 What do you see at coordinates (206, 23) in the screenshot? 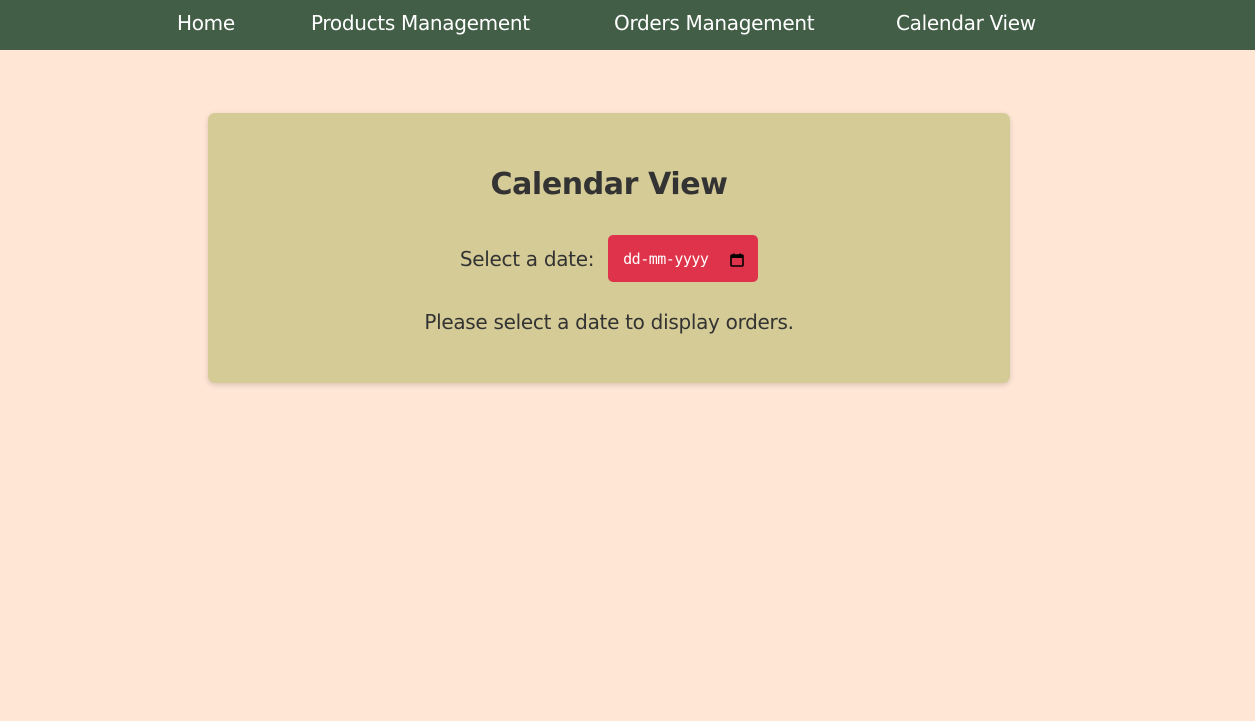
I see `nav-link-home: Home` at bounding box center [206, 23].